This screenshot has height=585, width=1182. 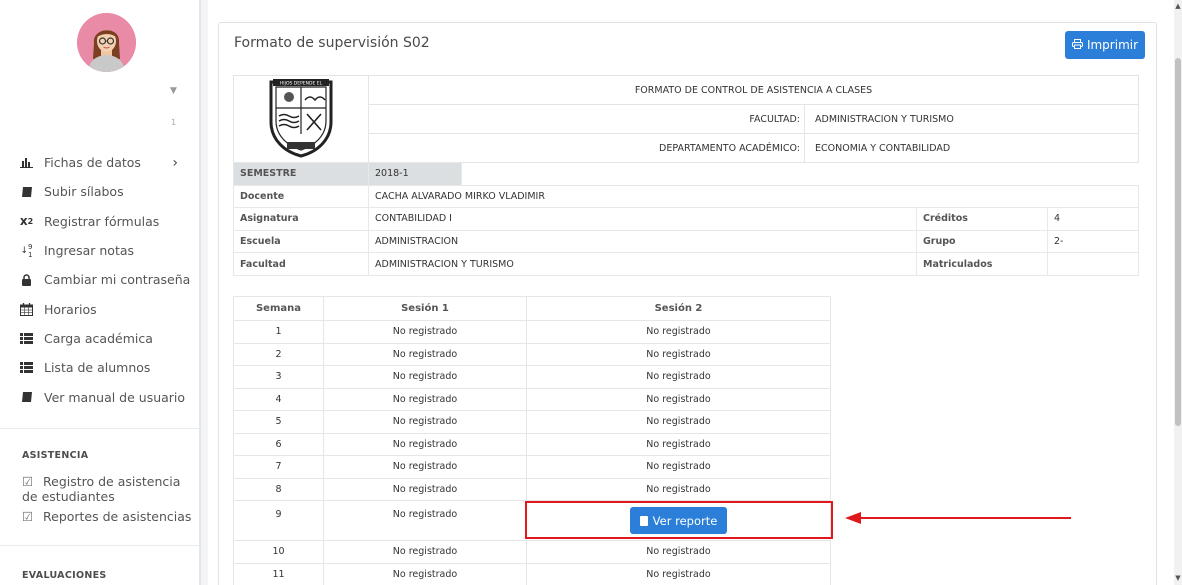 What do you see at coordinates (278, 354) in the screenshot?
I see `semana-cell: 2` at bounding box center [278, 354].